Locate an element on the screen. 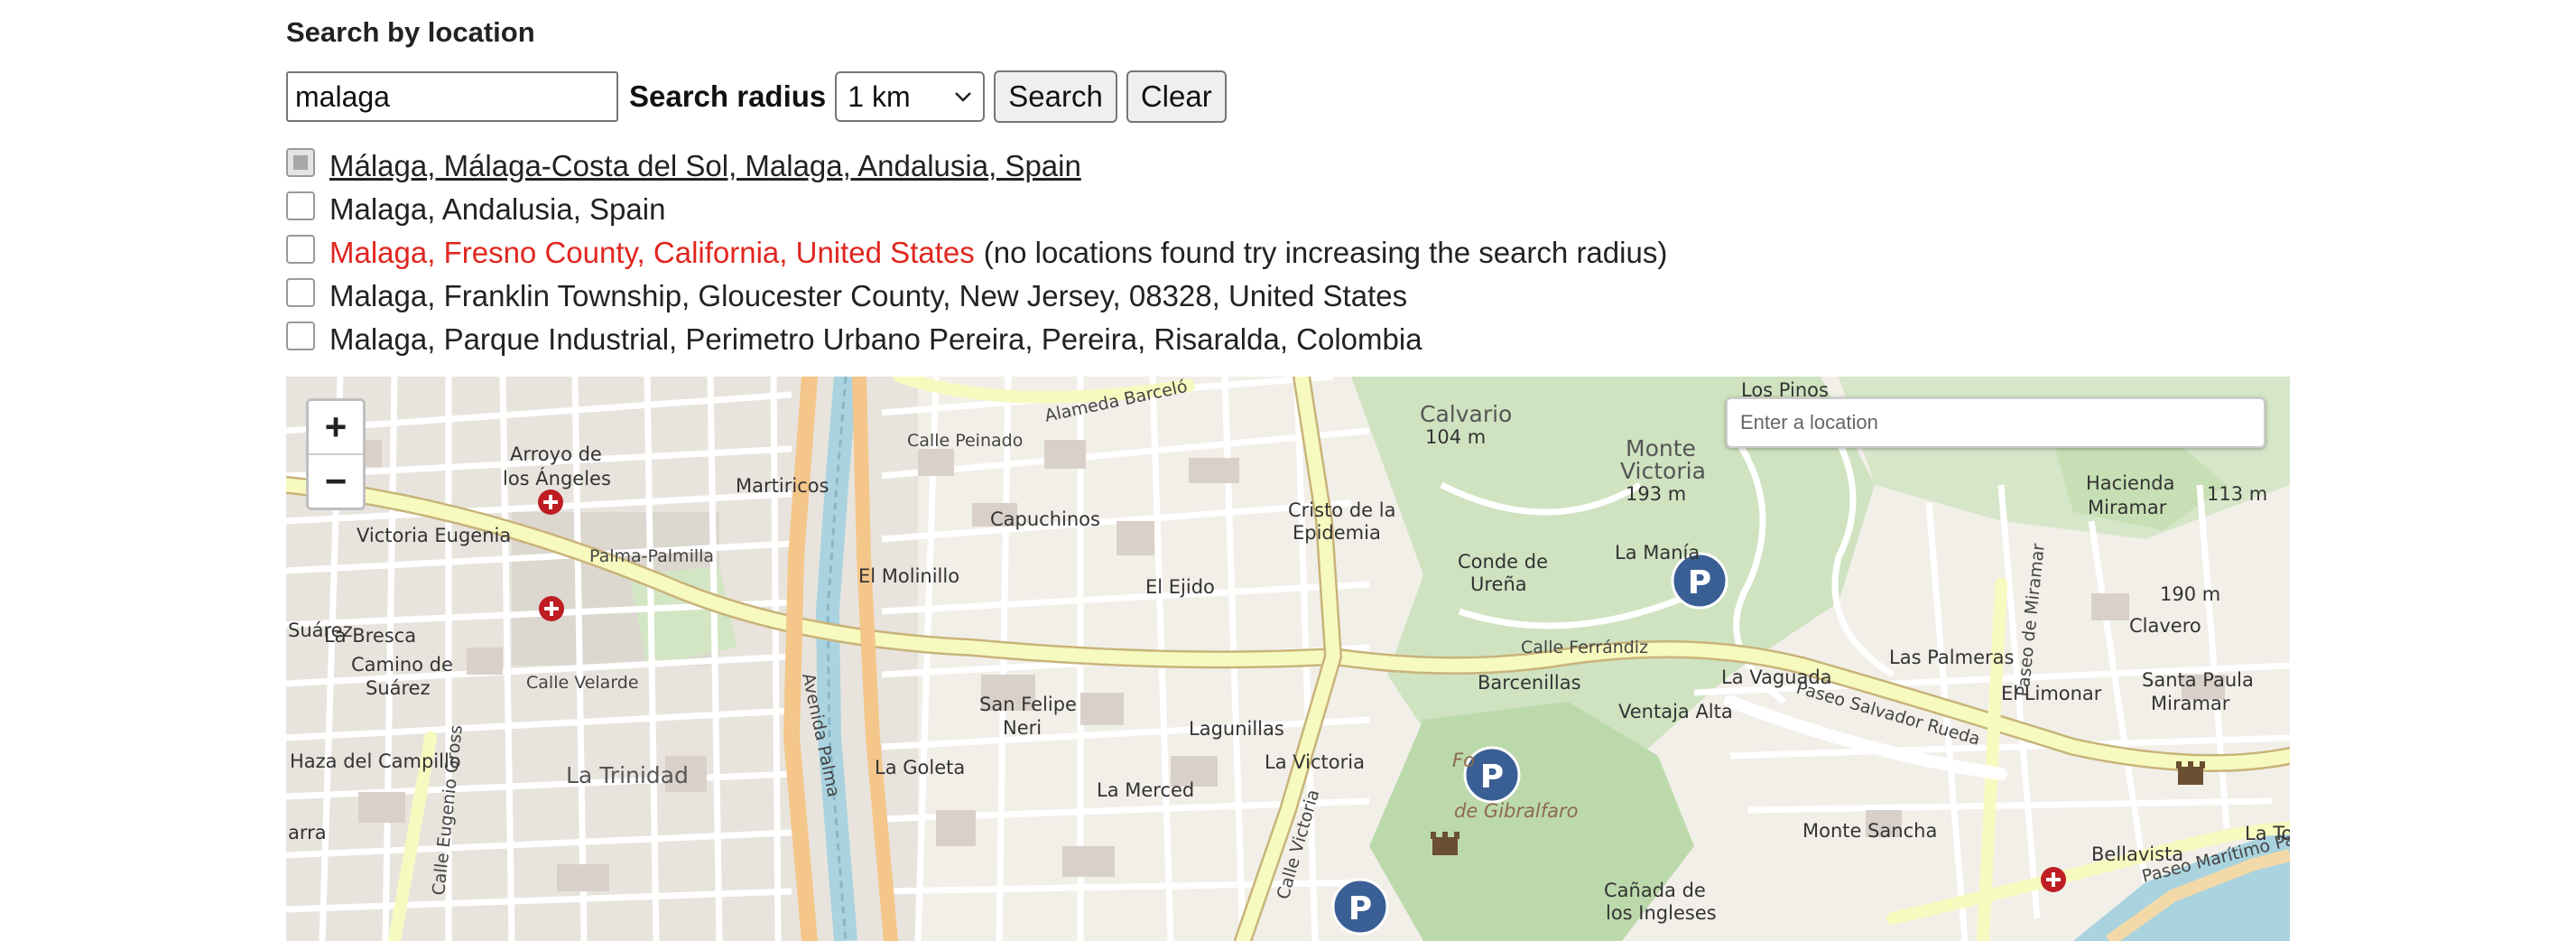 This screenshot has height=941, width=2576. map-label: Monte Sancha is located at coordinates (1870, 831).